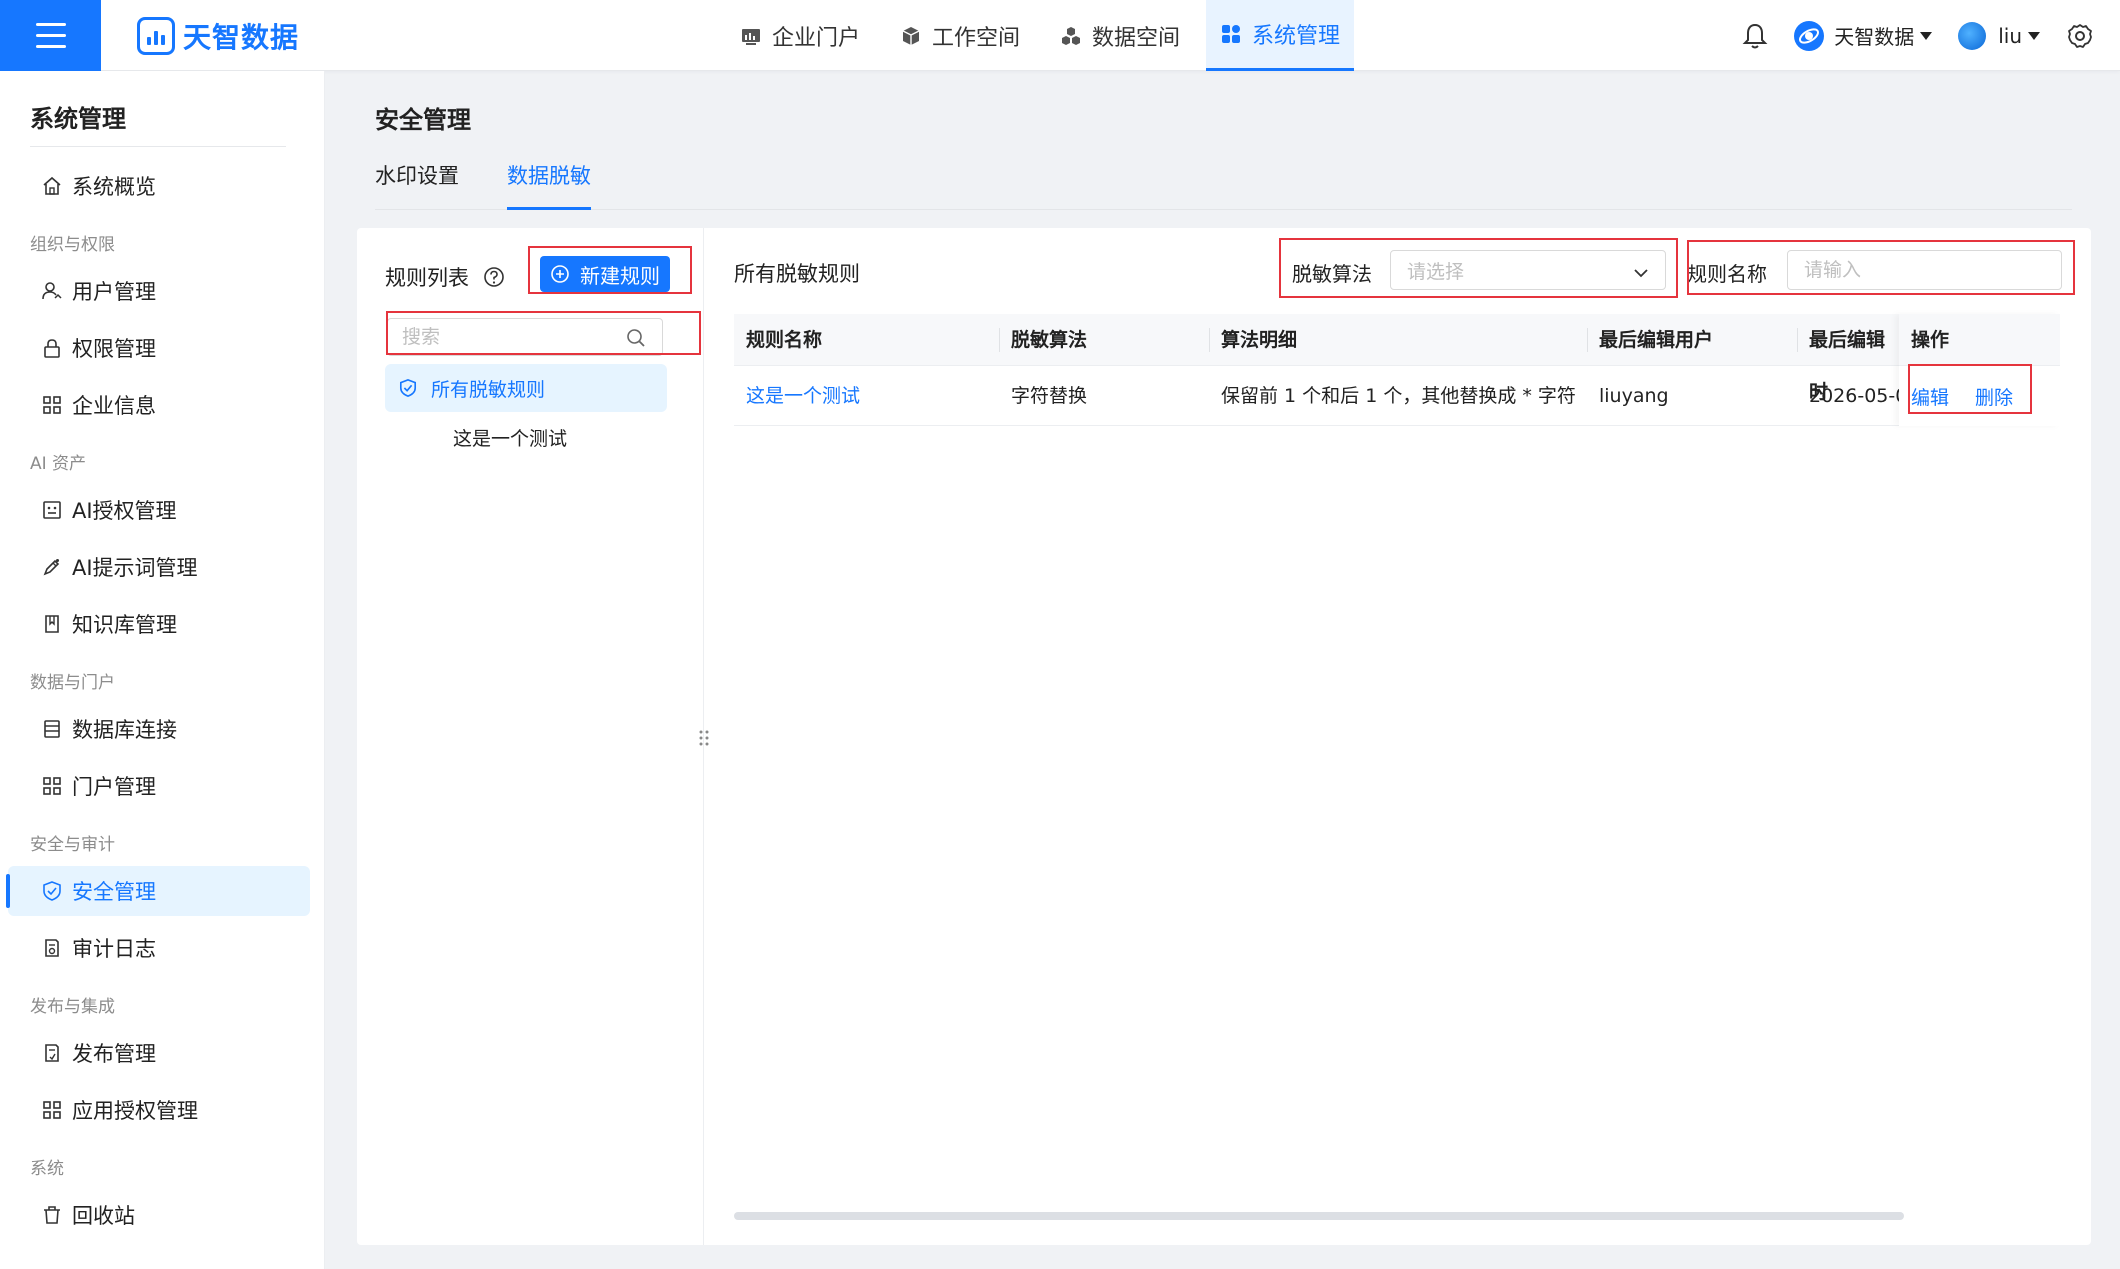  What do you see at coordinates (1223, 185) in the screenshot?
I see `tab-bar: 水印设置 数据脱敏` at bounding box center [1223, 185].